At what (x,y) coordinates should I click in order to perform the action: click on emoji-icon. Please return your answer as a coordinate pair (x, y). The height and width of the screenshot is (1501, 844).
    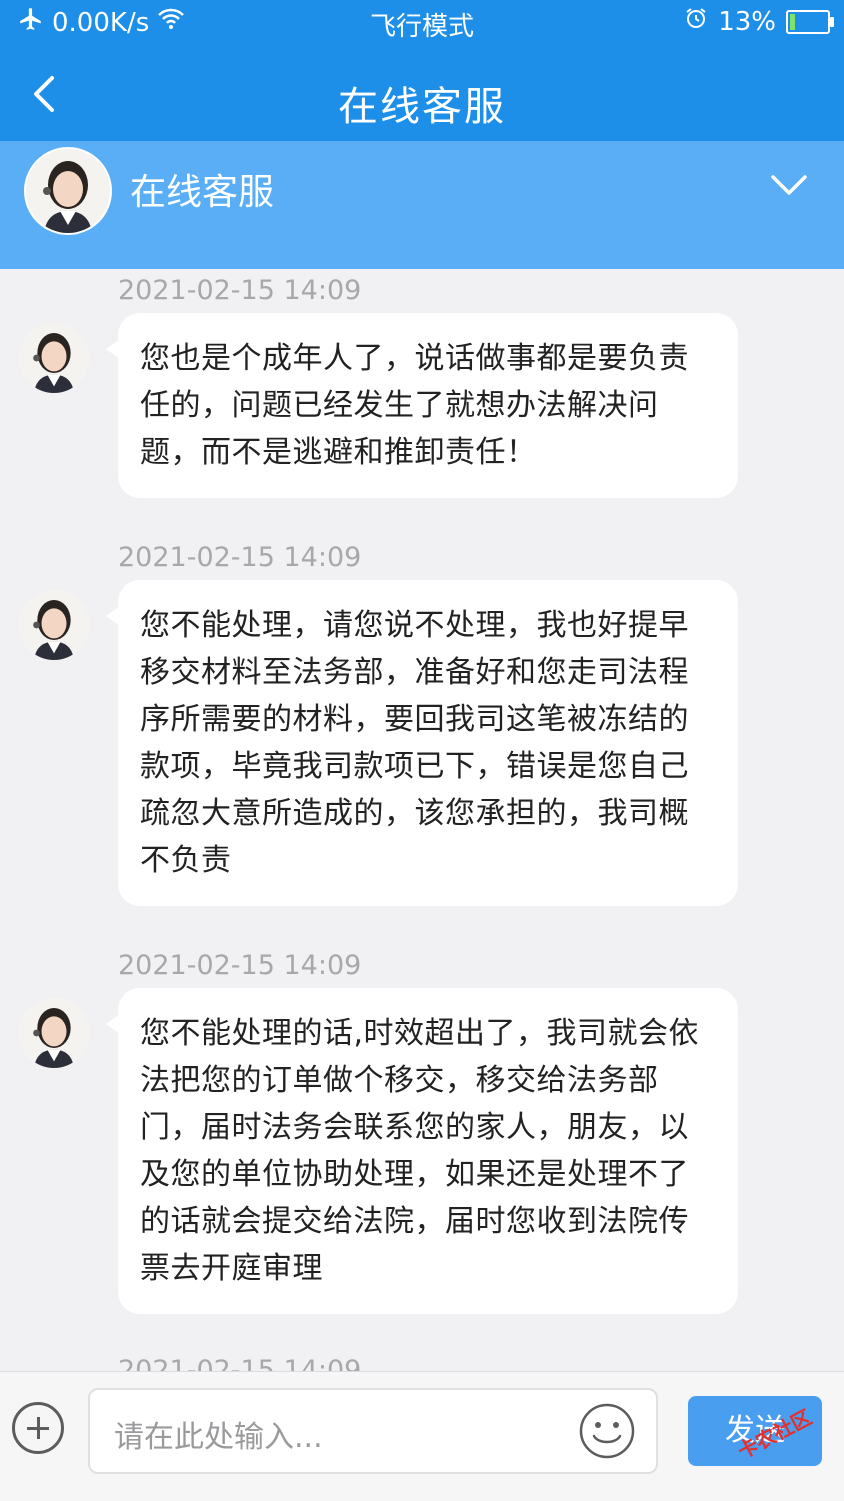
    Looking at the image, I should click on (607, 1431).